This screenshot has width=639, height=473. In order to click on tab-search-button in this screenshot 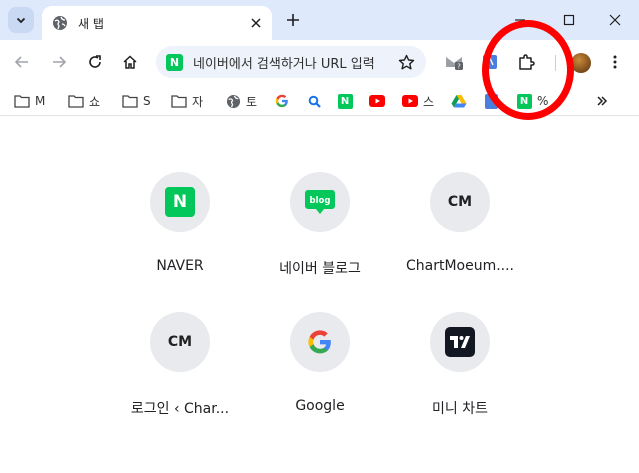, I will do `click(21, 20)`.